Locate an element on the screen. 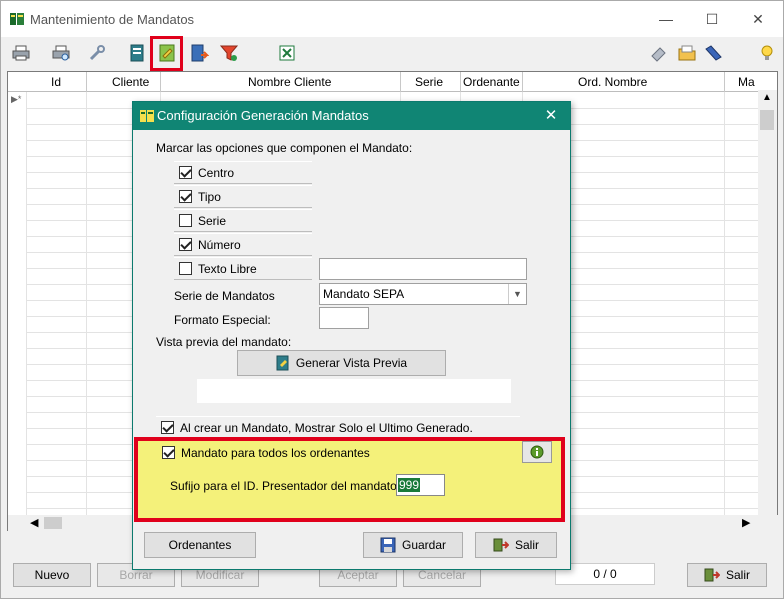 The height and width of the screenshot is (599, 784). option-tipo: Tipo is located at coordinates (243, 196).